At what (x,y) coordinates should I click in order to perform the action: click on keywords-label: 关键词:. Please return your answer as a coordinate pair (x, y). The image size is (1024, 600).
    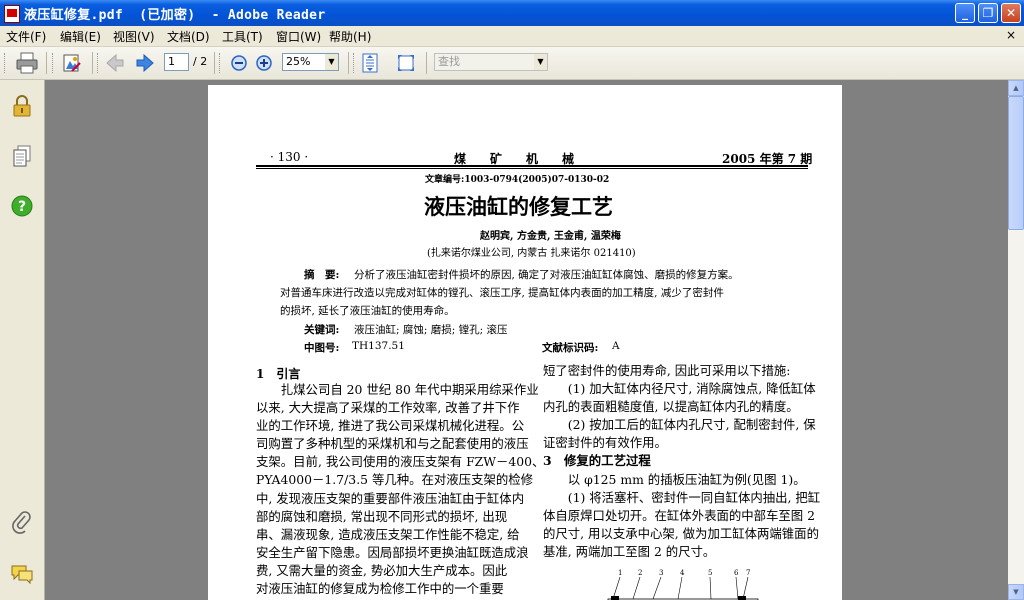
    Looking at the image, I should click on (322, 330).